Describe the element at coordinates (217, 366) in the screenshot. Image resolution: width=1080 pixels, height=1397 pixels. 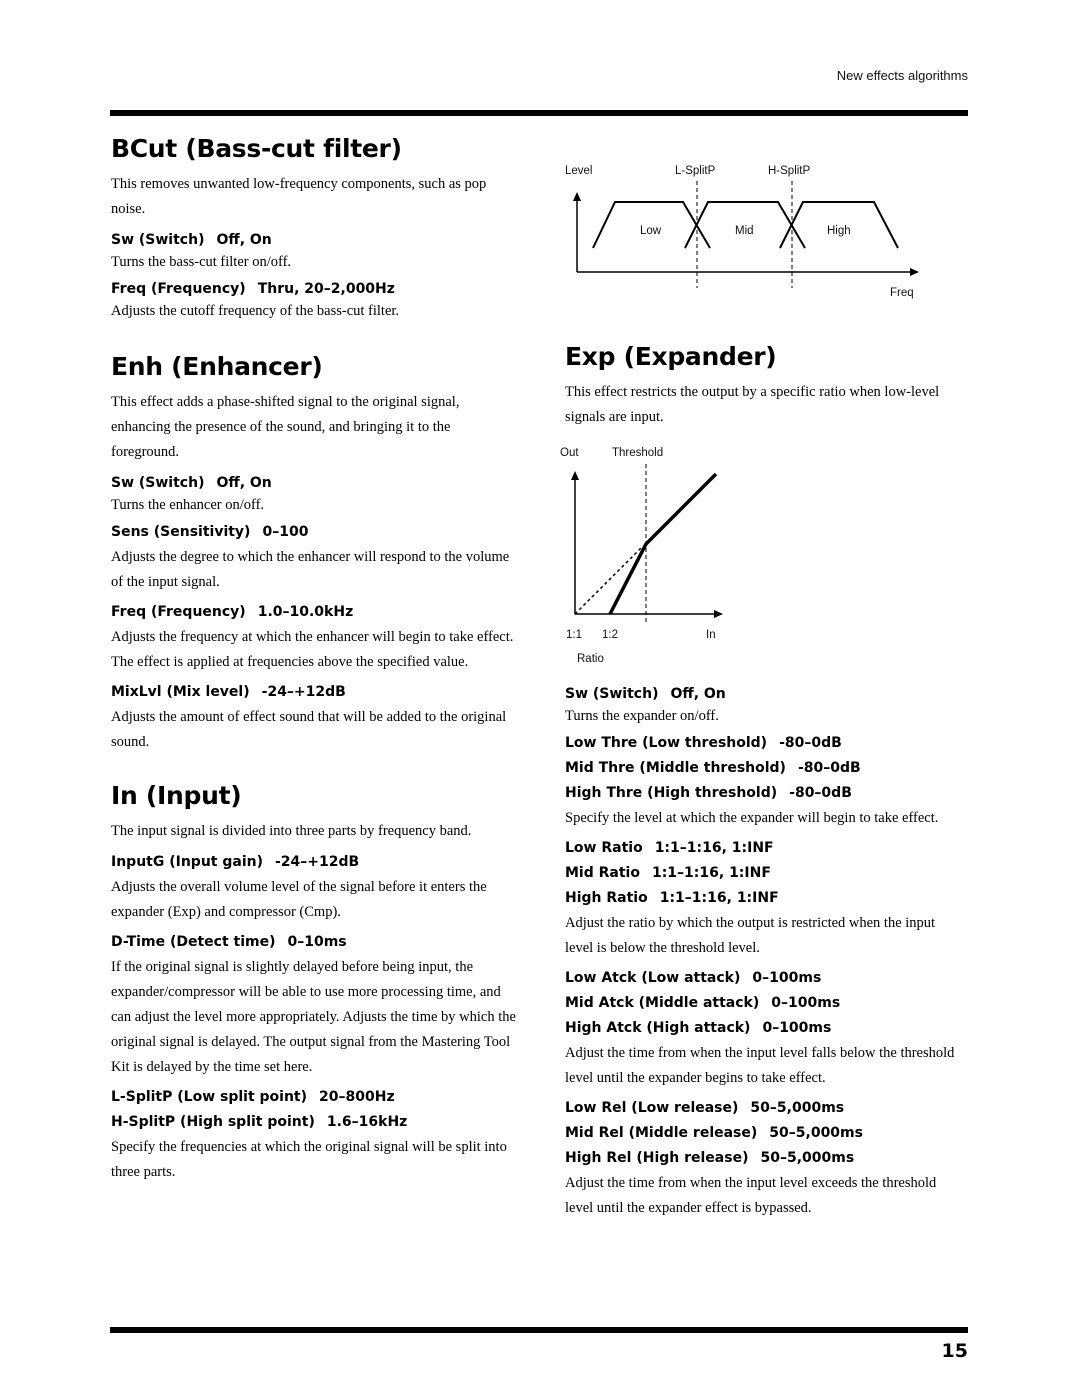
I see `section-title: Enh (Enhancer)` at that location.